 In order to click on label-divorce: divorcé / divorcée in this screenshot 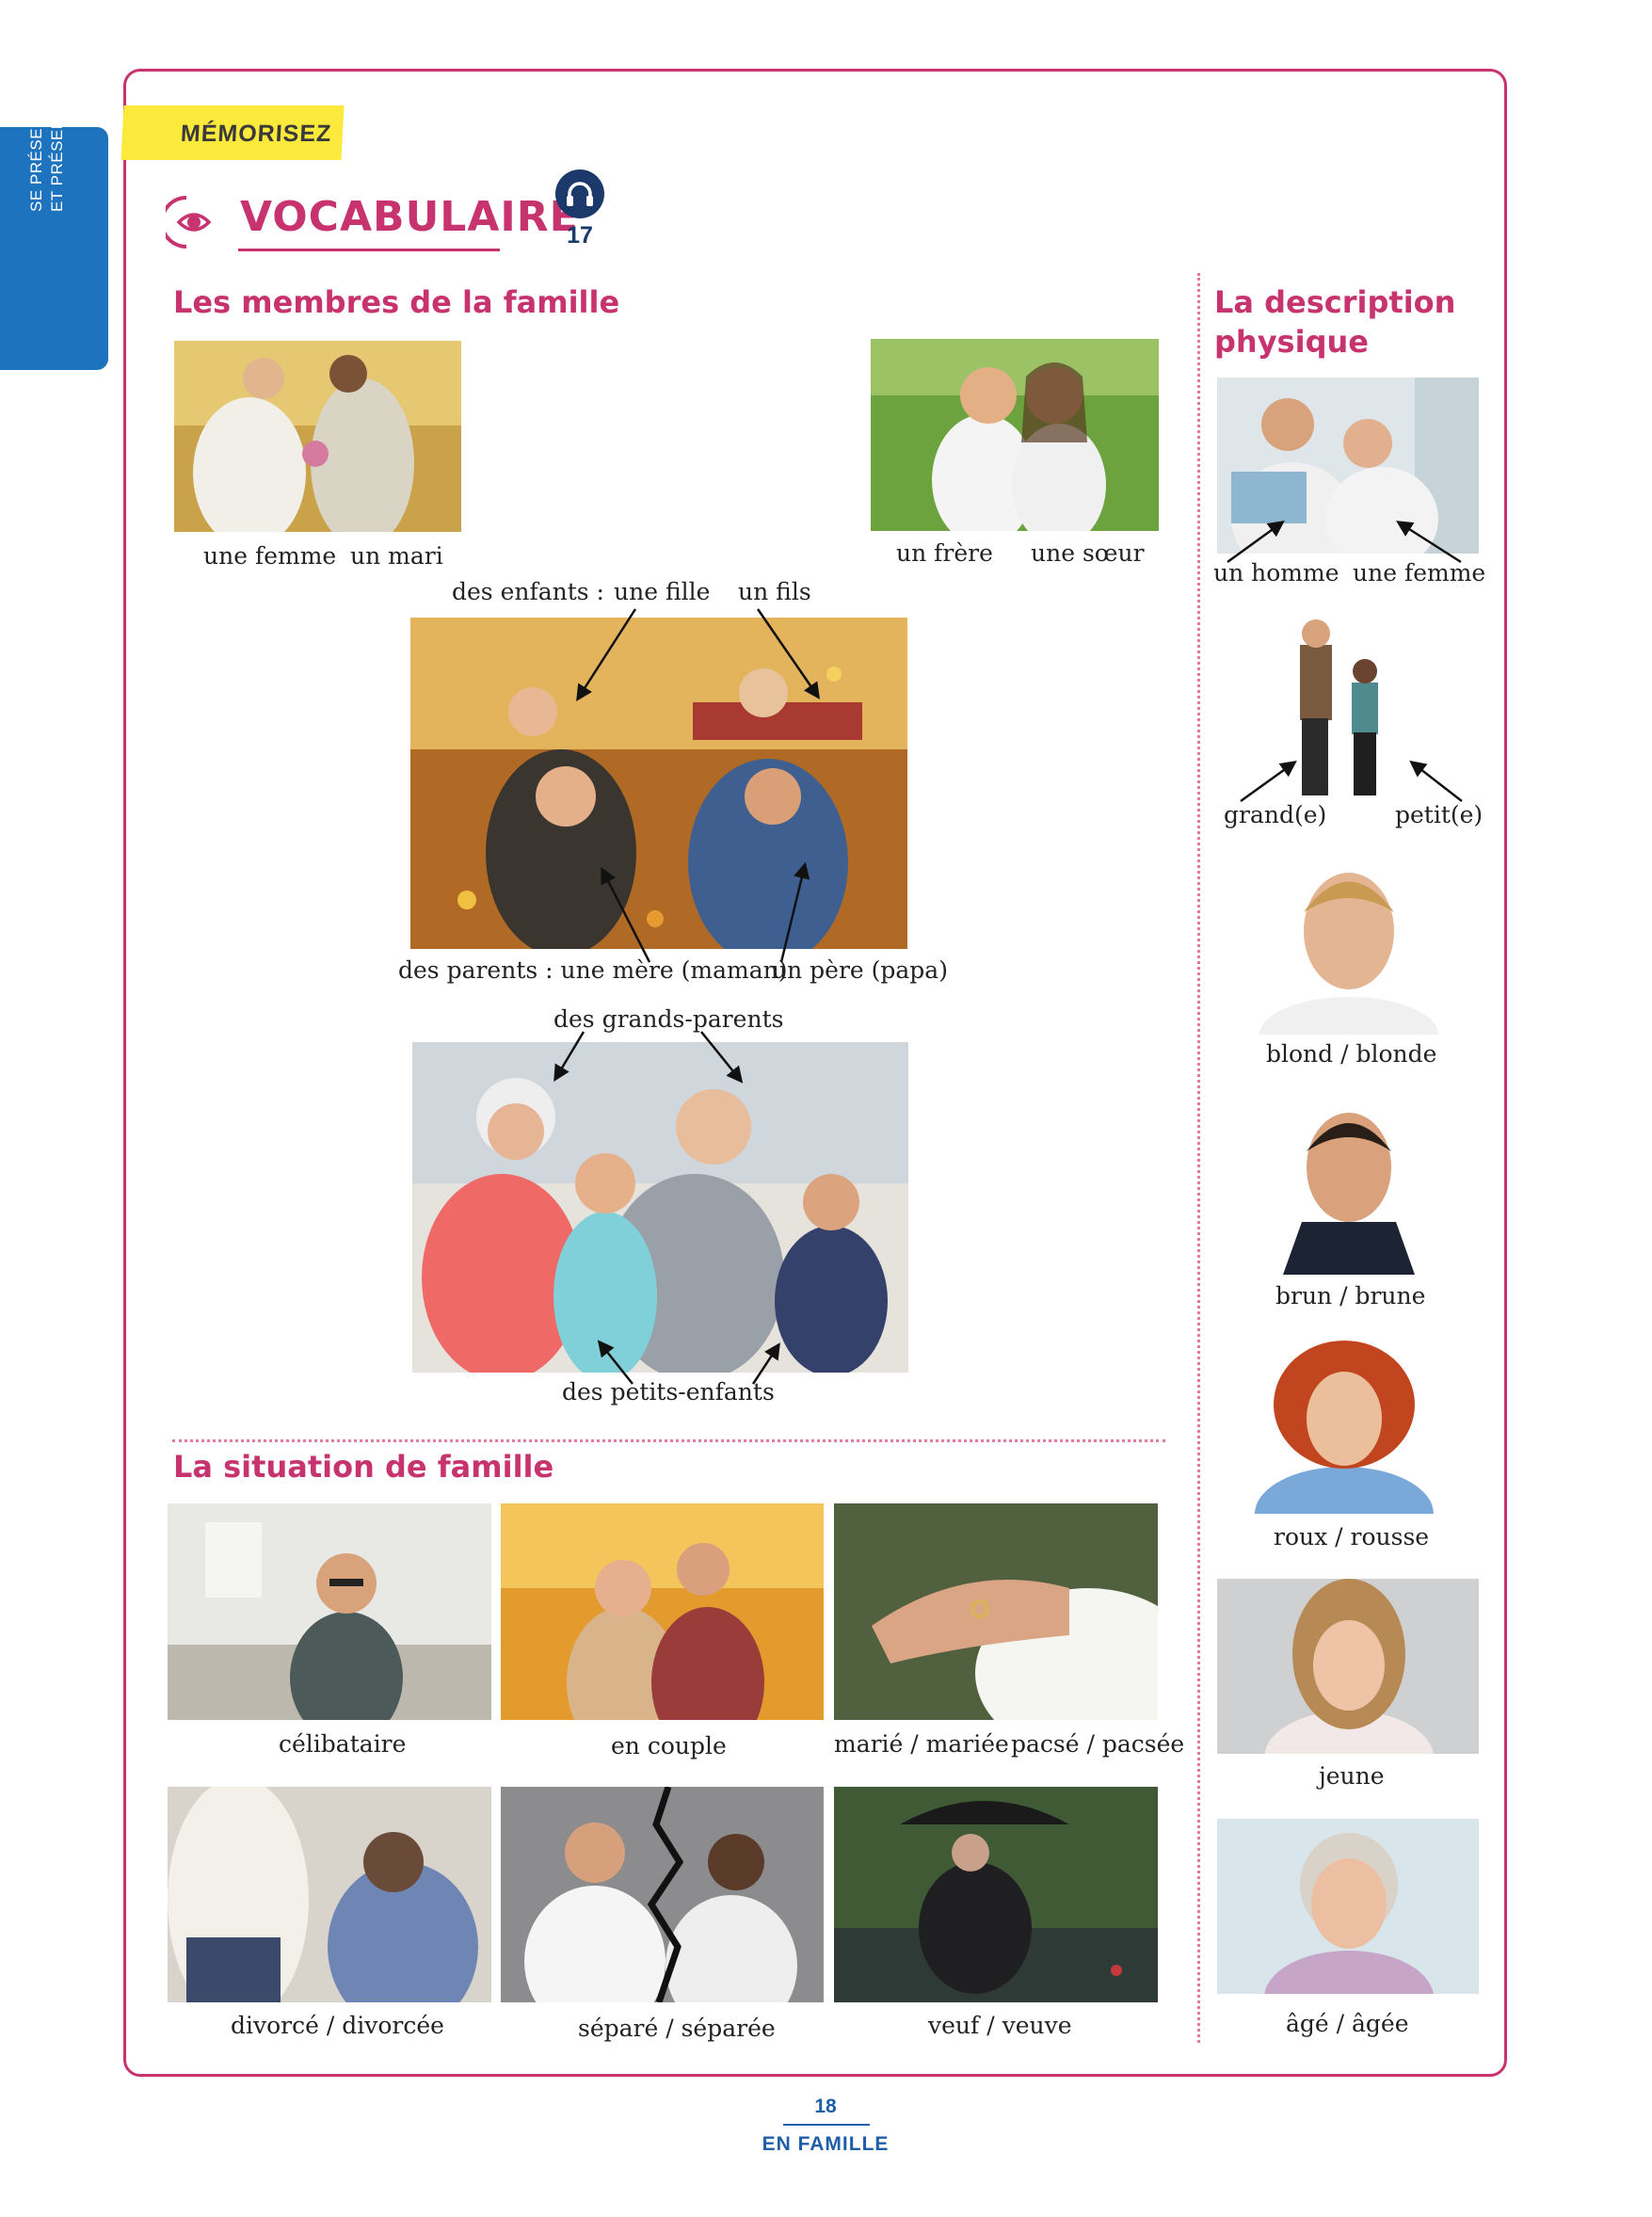, I will do `click(337, 2025)`.